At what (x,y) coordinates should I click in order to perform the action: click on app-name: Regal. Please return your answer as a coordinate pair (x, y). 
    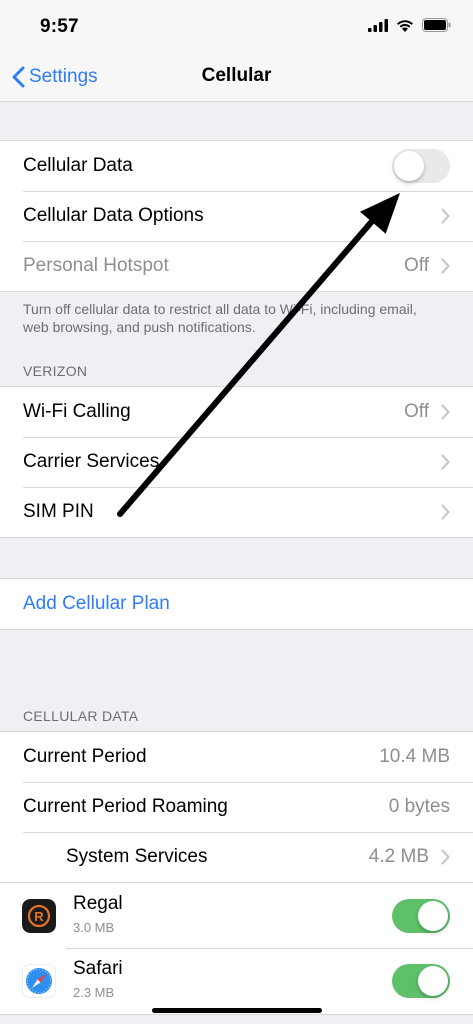
    Looking at the image, I should click on (98, 903).